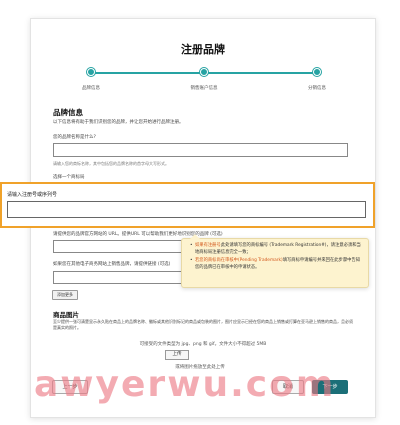 Image resolution: width=400 pixels, height=425 pixels. I want to click on registration-number-highlight: 请输入注册号或序列号, so click(187, 205).